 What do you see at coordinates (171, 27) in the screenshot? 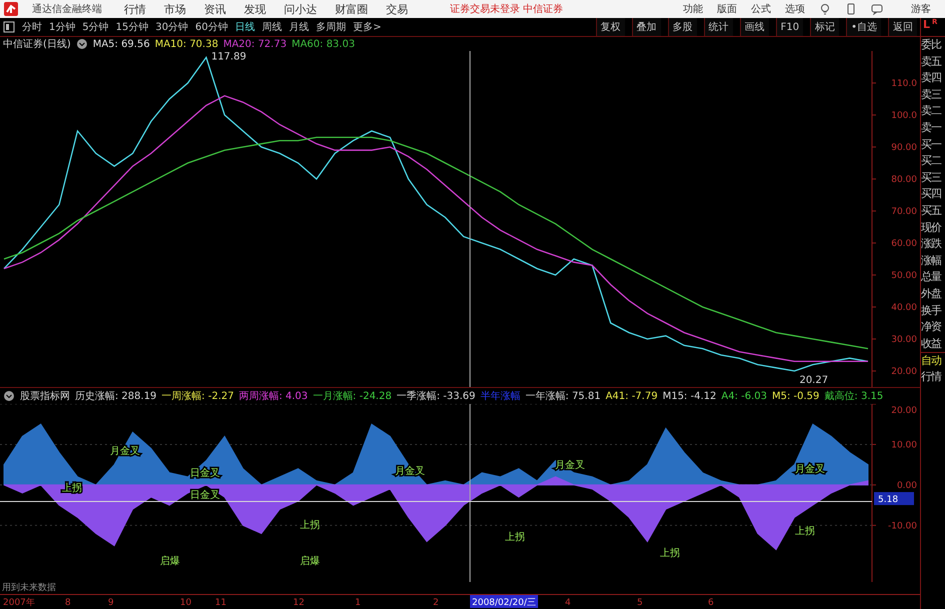
I see `period-tab: 30分钟` at bounding box center [171, 27].